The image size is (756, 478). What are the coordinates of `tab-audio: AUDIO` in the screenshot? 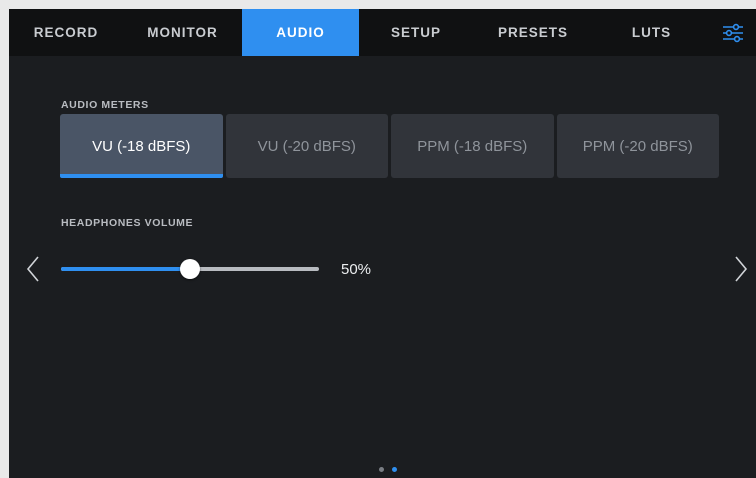 It's located at (300, 32).